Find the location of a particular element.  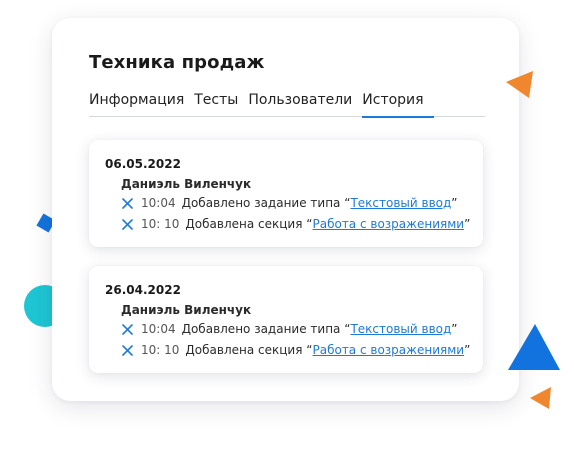

history-date: 26.04.2022 is located at coordinates (143, 290).